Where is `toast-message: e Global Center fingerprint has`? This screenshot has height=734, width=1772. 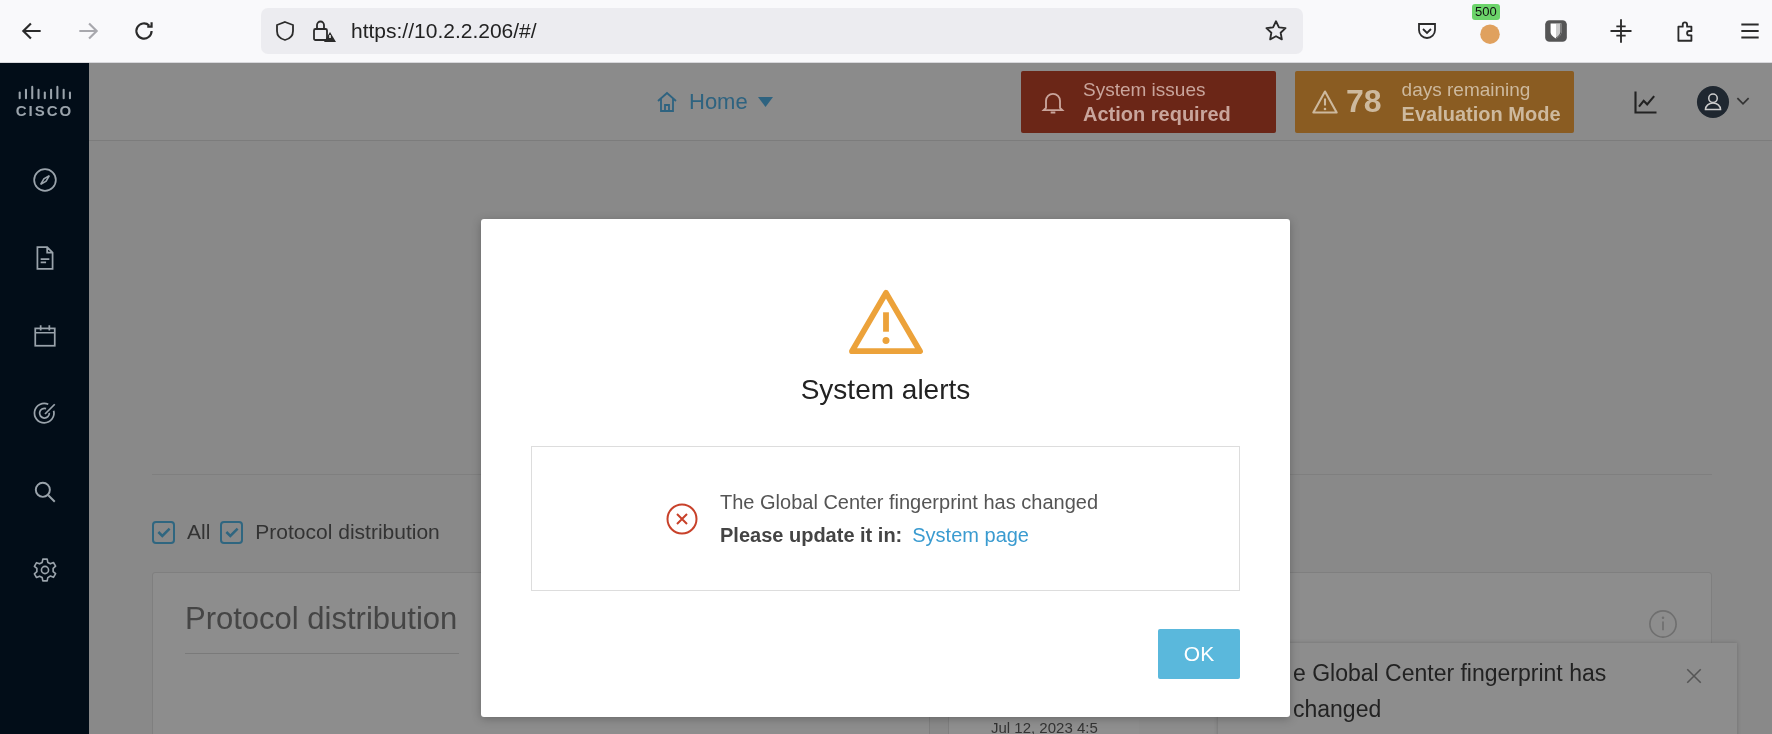 toast-message: e Global Center fingerprint has is located at coordinates (1450, 673).